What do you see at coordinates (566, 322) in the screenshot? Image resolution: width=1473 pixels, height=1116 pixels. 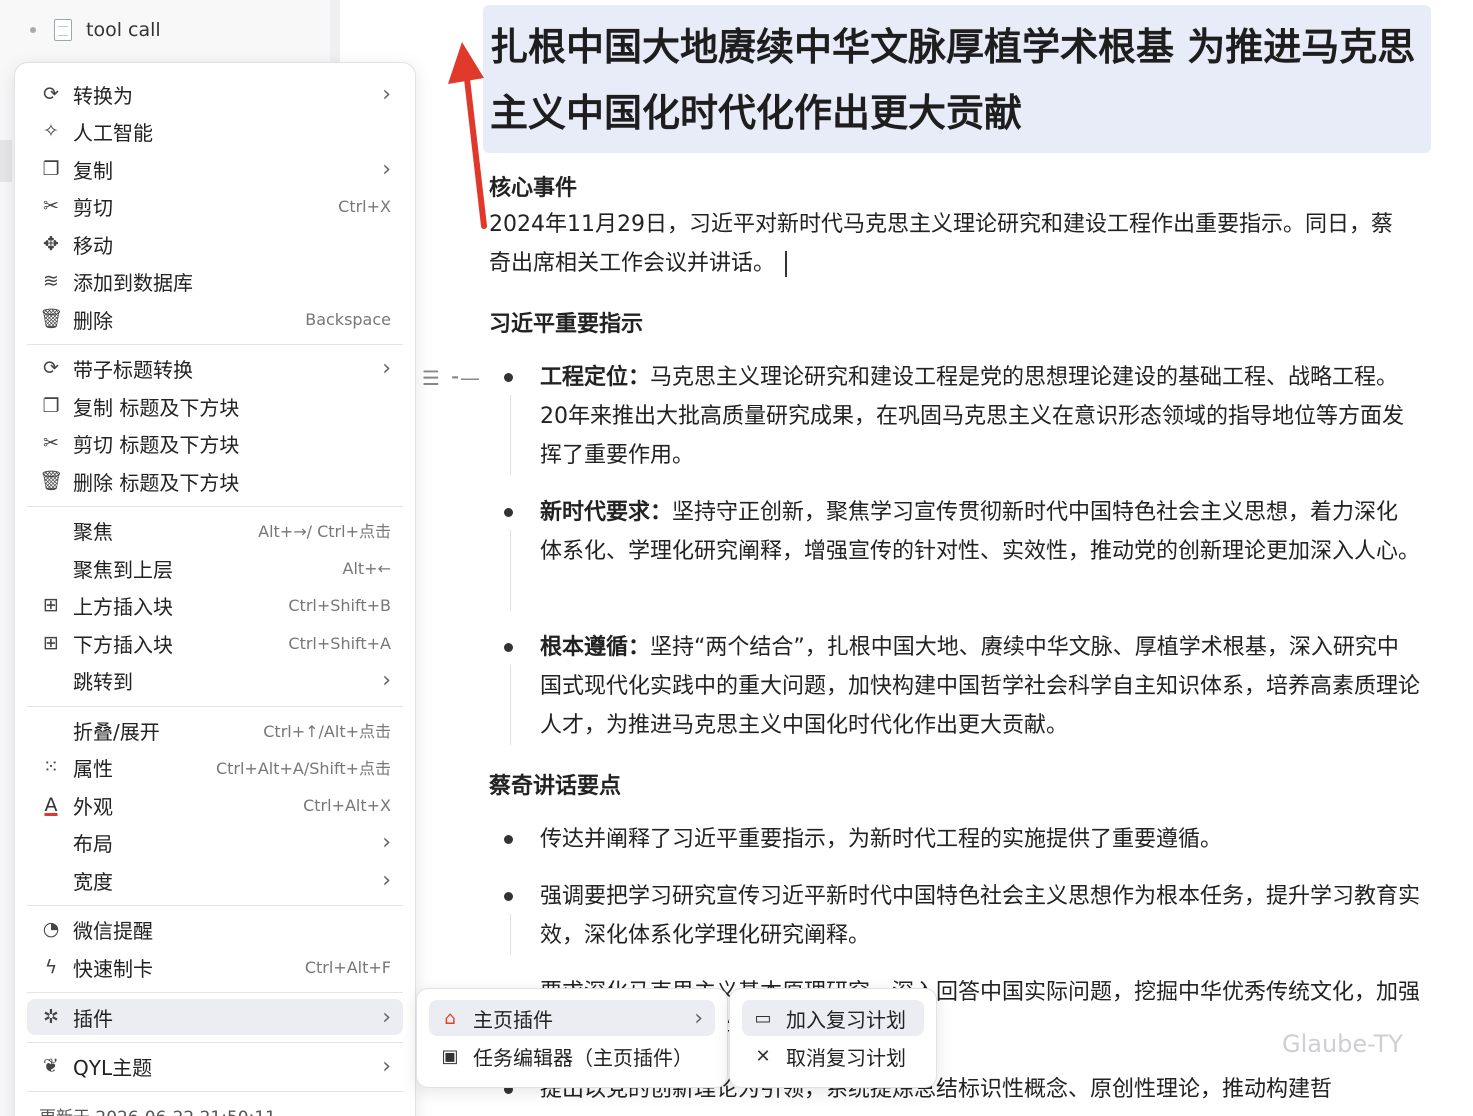 I see `heading-xi-instructions: 习近平重要指示` at bounding box center [566, 322].